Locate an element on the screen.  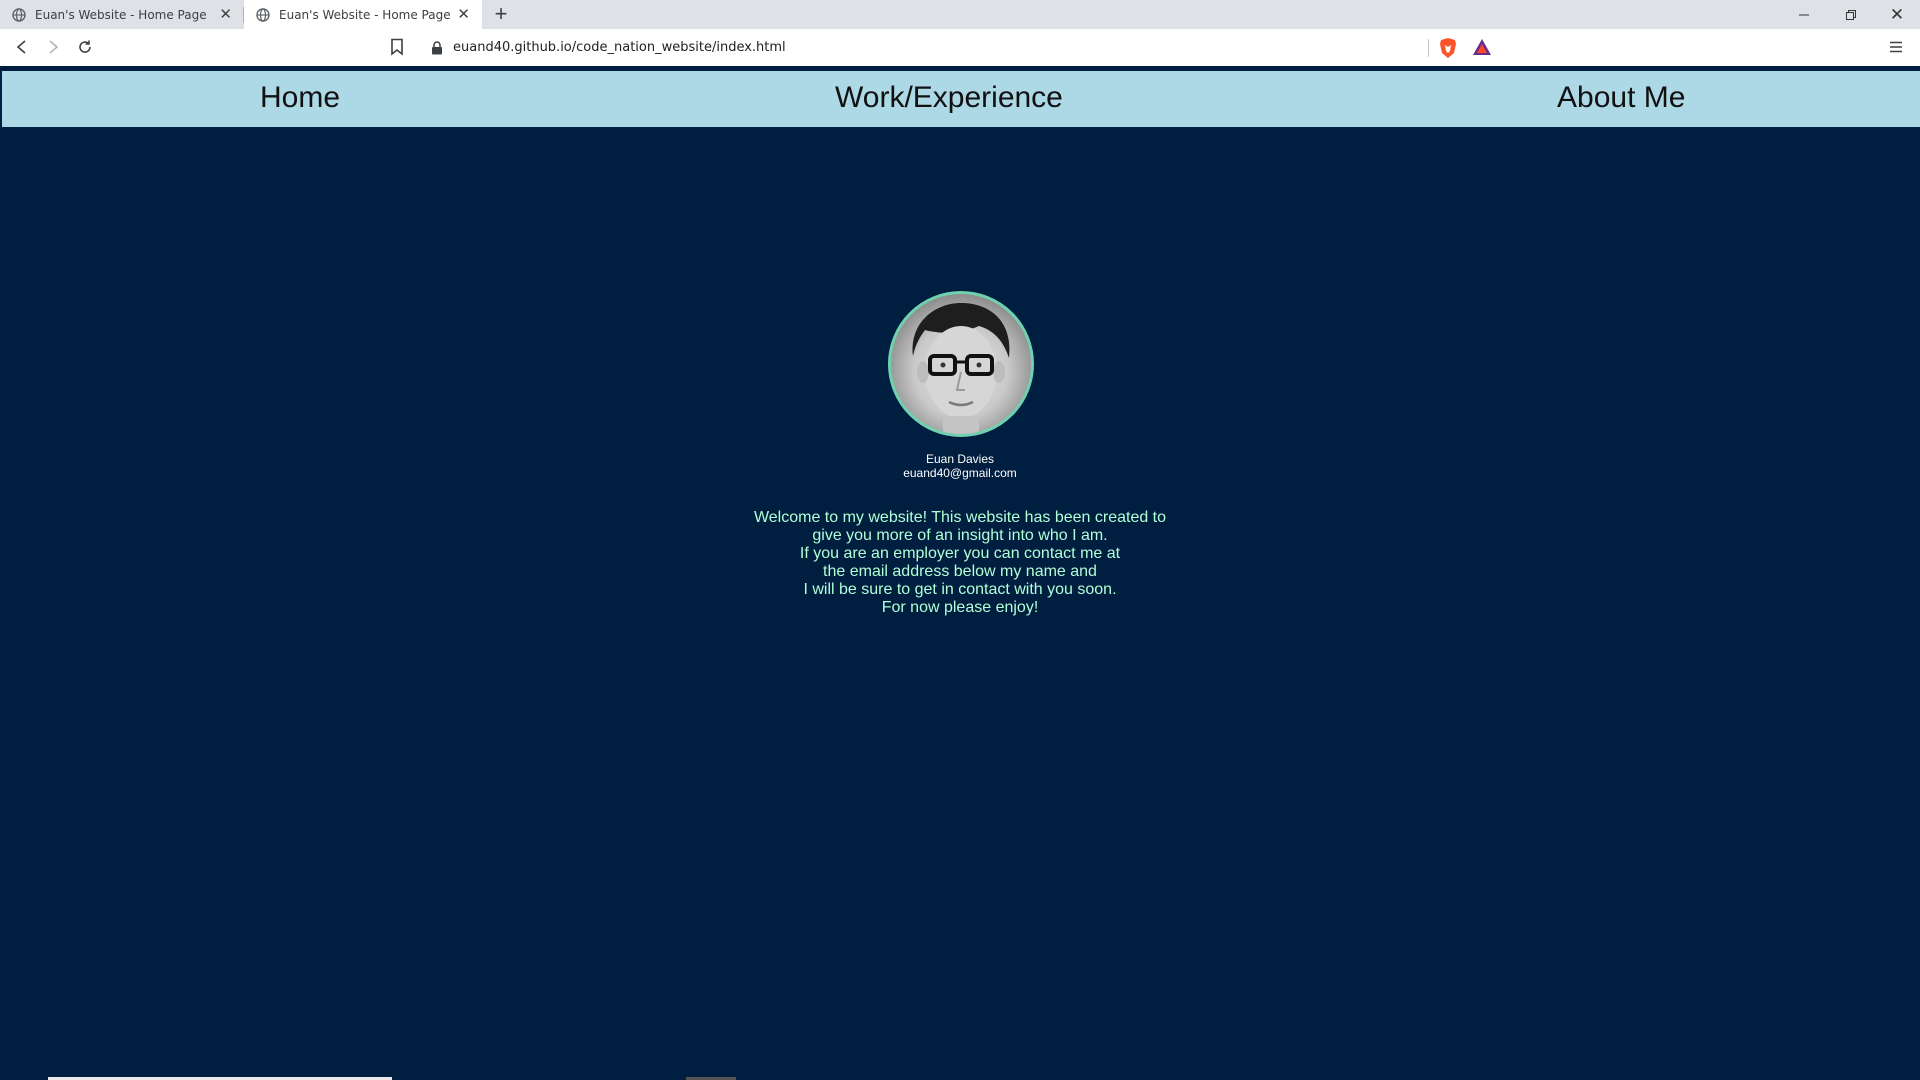
welcome-line: the email address below my name and is located at coordinates (960, 571).